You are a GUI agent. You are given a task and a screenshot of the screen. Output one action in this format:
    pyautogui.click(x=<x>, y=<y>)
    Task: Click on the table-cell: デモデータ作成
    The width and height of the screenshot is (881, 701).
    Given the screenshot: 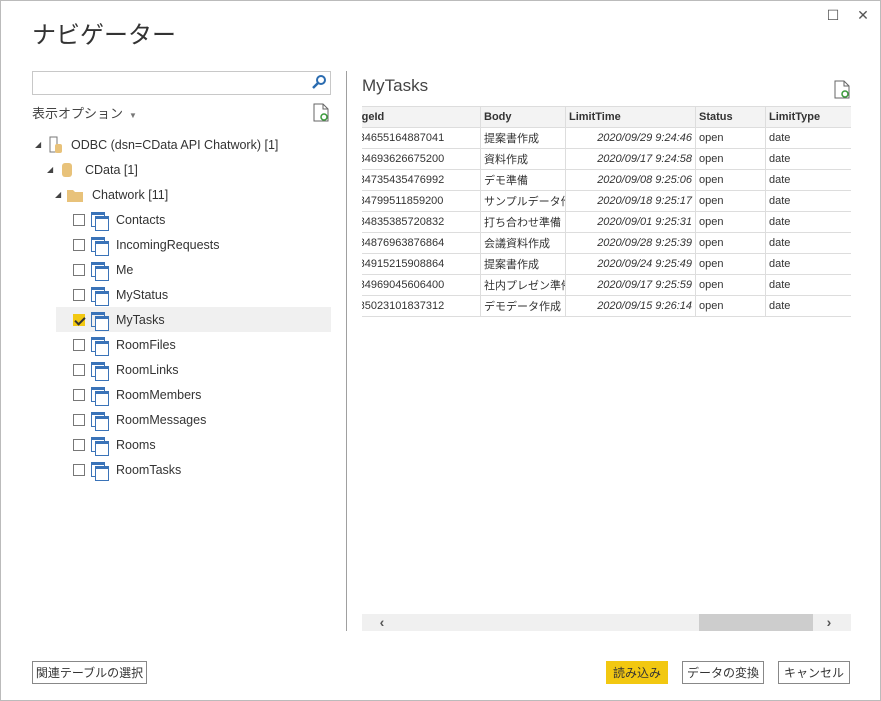 What is the action you would take?
    pyautogui.click(x=523, y=306)
    